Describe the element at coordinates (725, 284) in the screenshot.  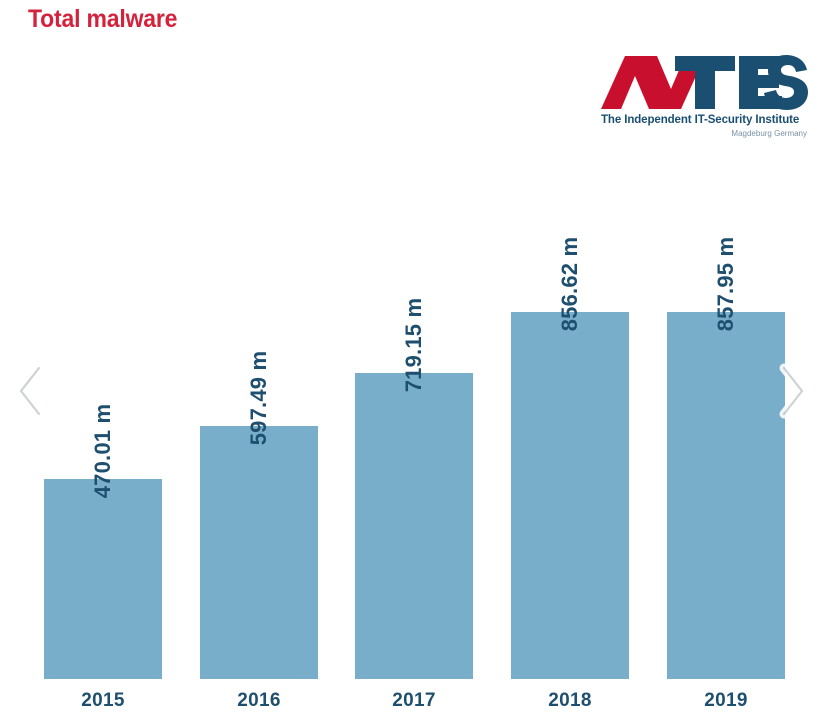
I see `bar-value-label-2019: 857.95 m` at that location.